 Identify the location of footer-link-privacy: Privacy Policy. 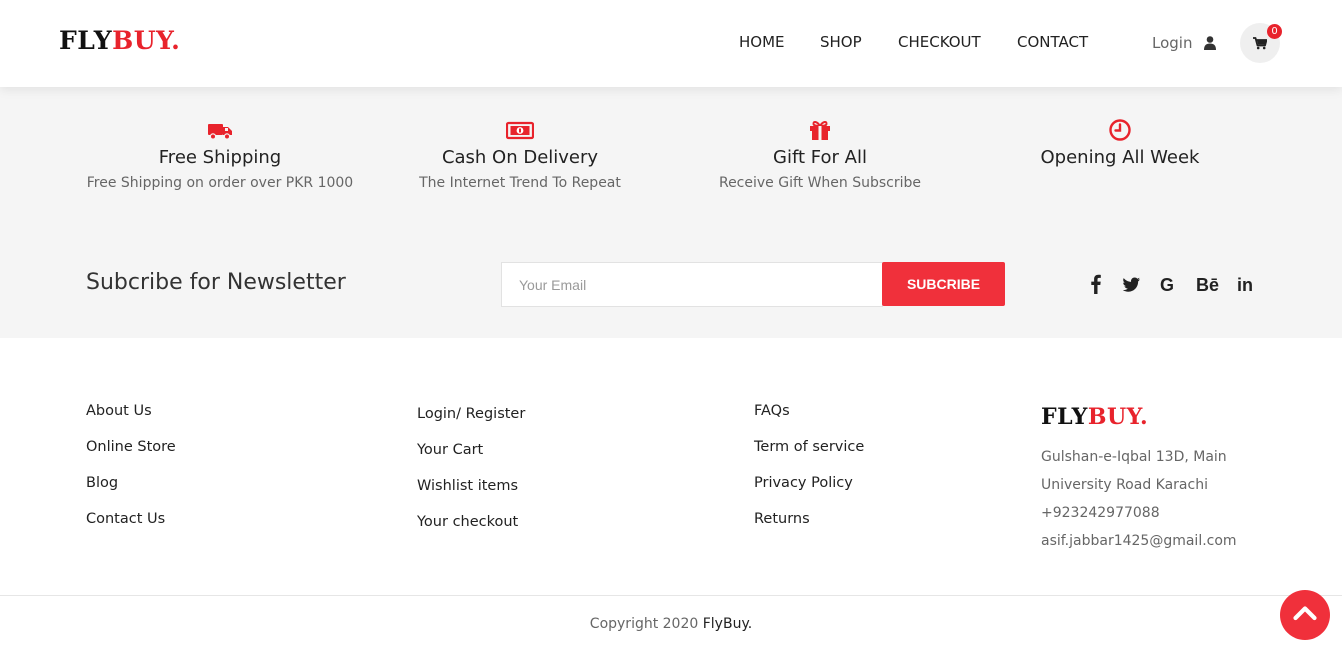
(809, 493).